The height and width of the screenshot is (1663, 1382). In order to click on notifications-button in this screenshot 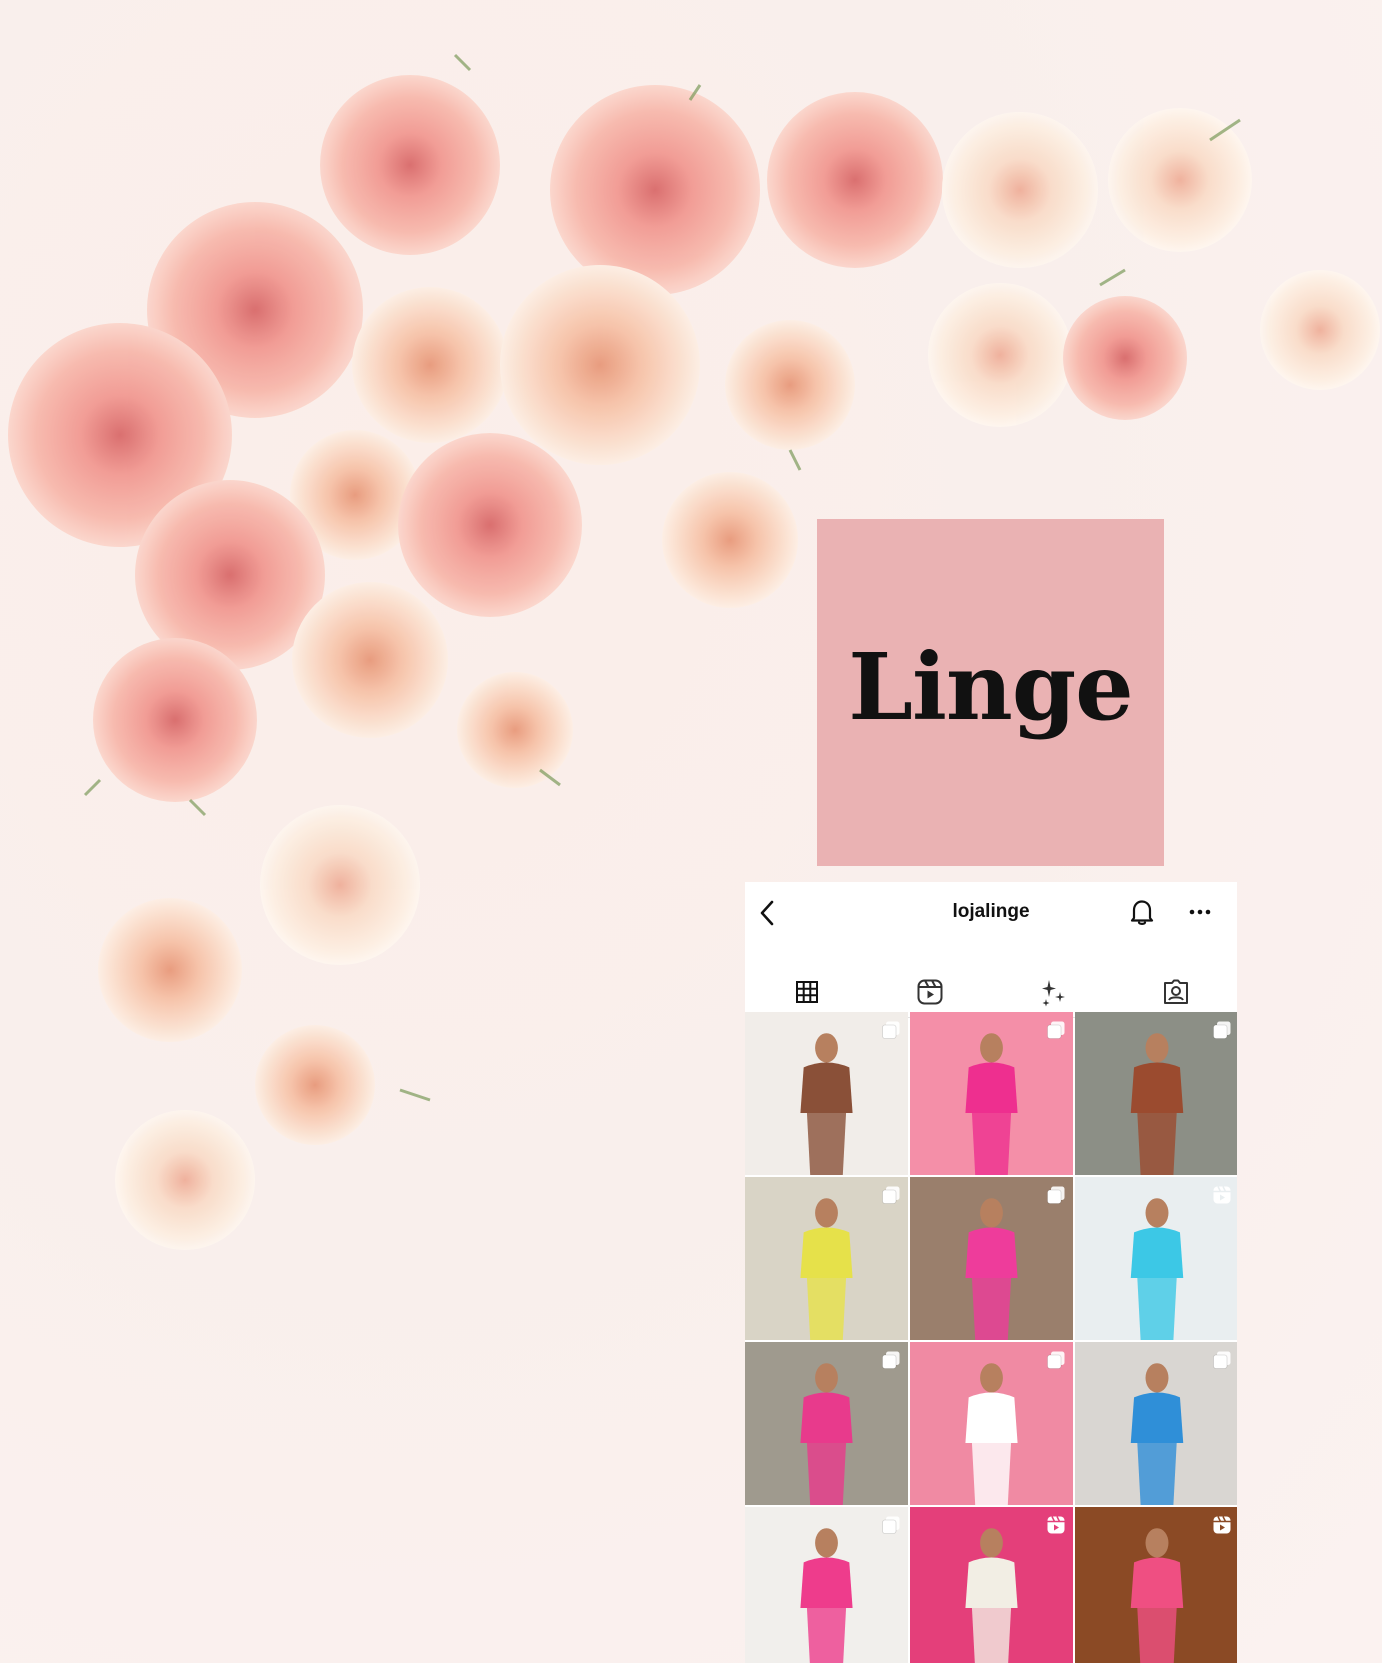, I will do `click(1142, 912)`.